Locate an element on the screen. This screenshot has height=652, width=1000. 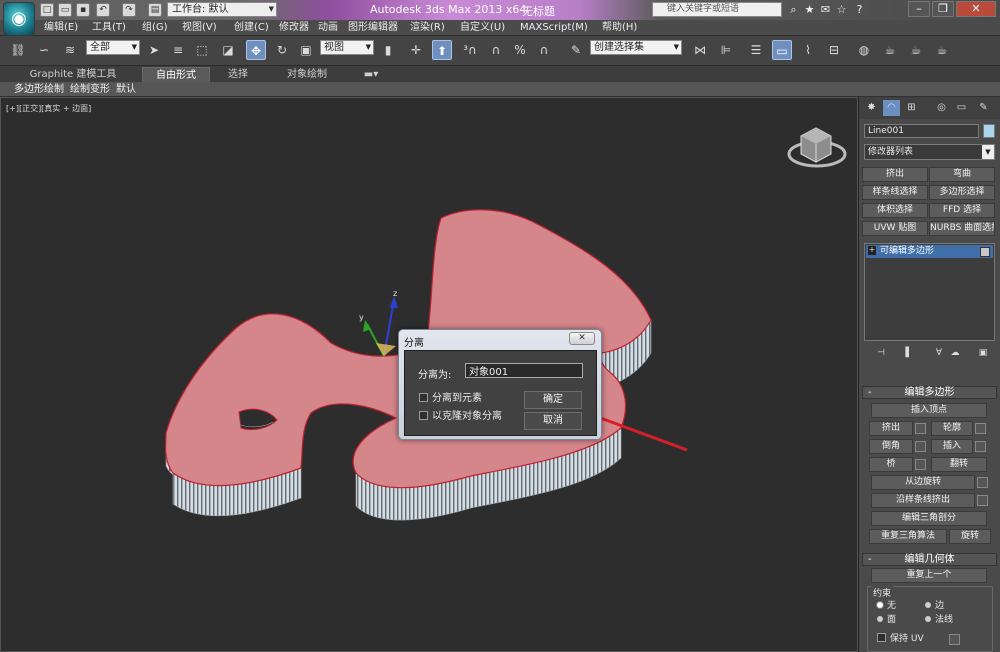
bind-space-warp-icon: ≋ is located at coordinates (70, 50).